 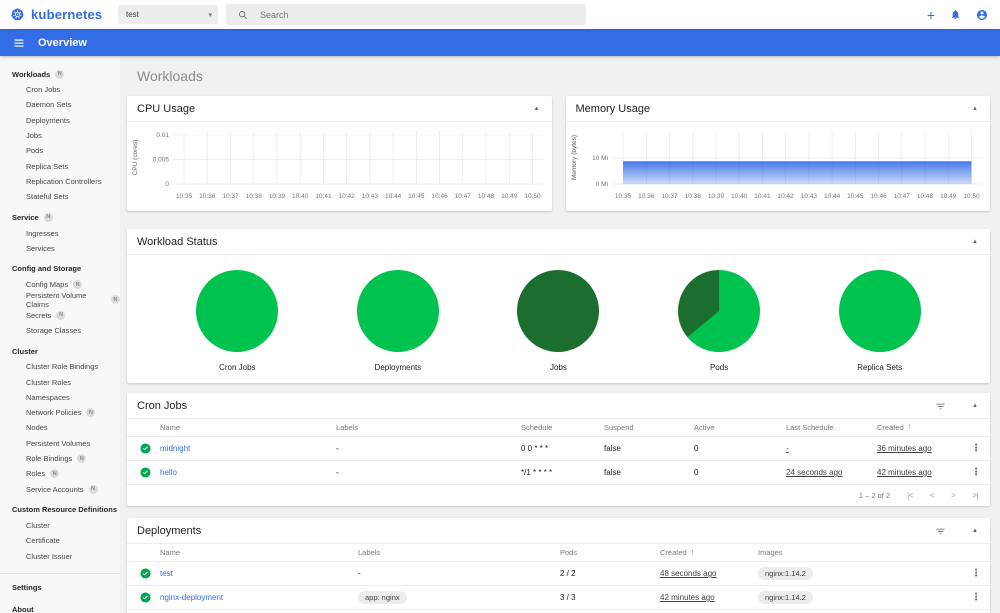 What do you see at coordinates (370, 196) in the screenshot?
I see `svg-text: 10:43` at bounding box center [370, 196].